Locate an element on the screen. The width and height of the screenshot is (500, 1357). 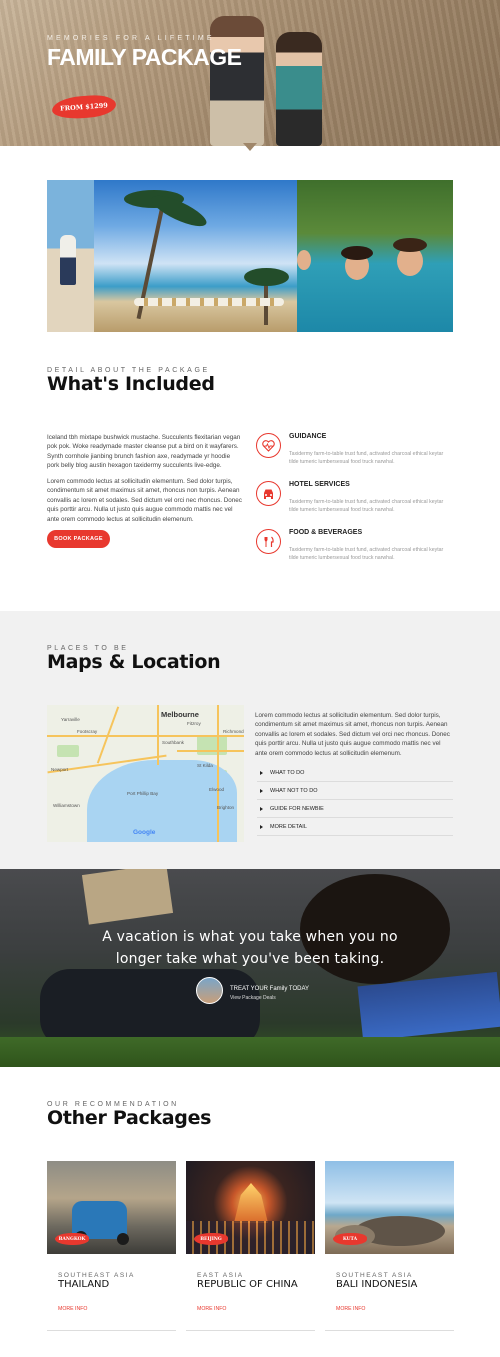
hero-person-woman is located at coordinates (299, 89).